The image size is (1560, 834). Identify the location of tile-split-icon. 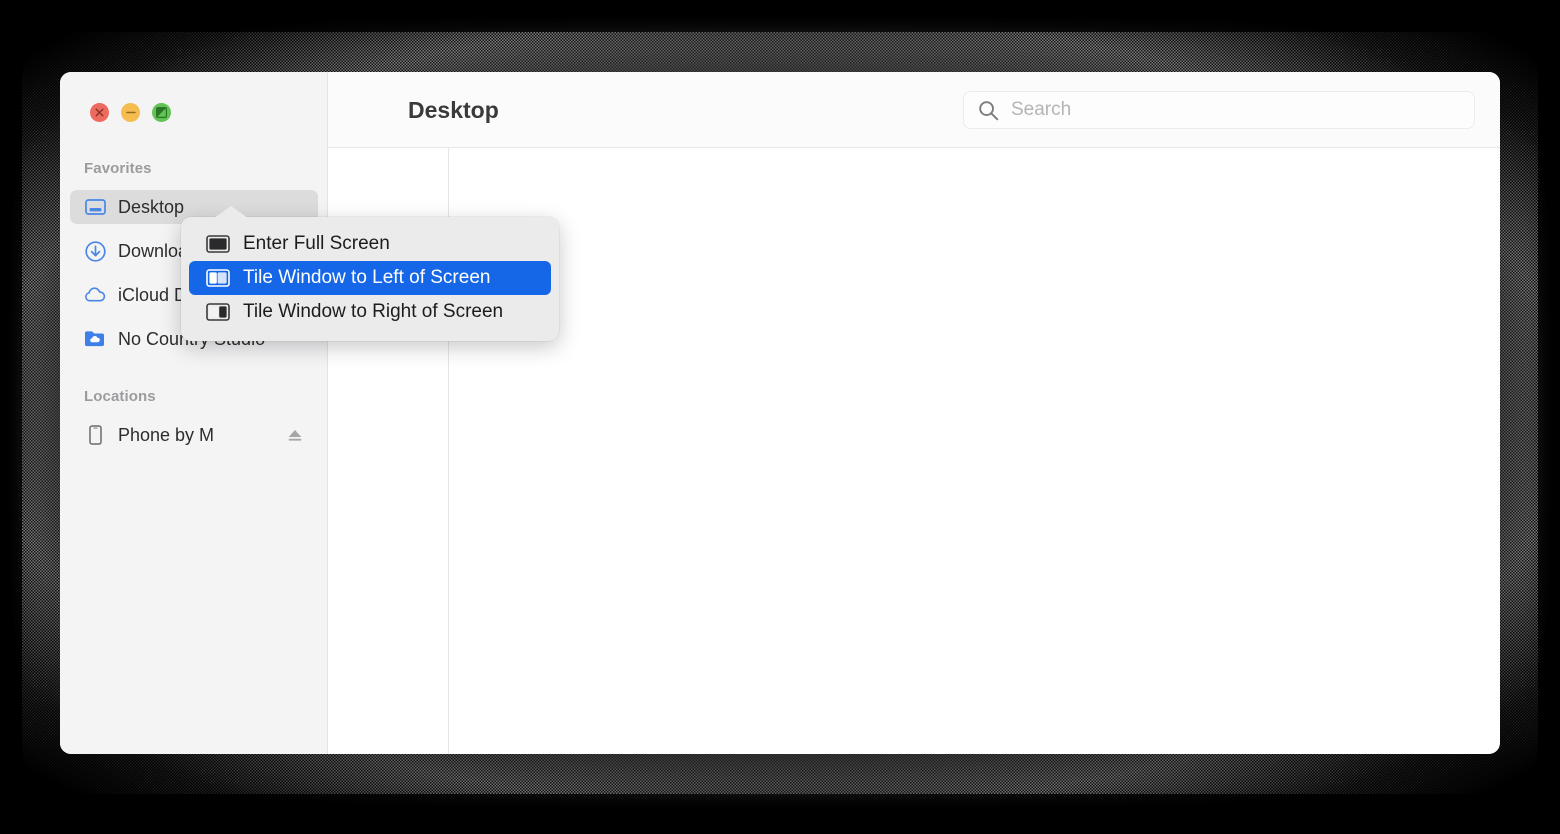
(161, 112).